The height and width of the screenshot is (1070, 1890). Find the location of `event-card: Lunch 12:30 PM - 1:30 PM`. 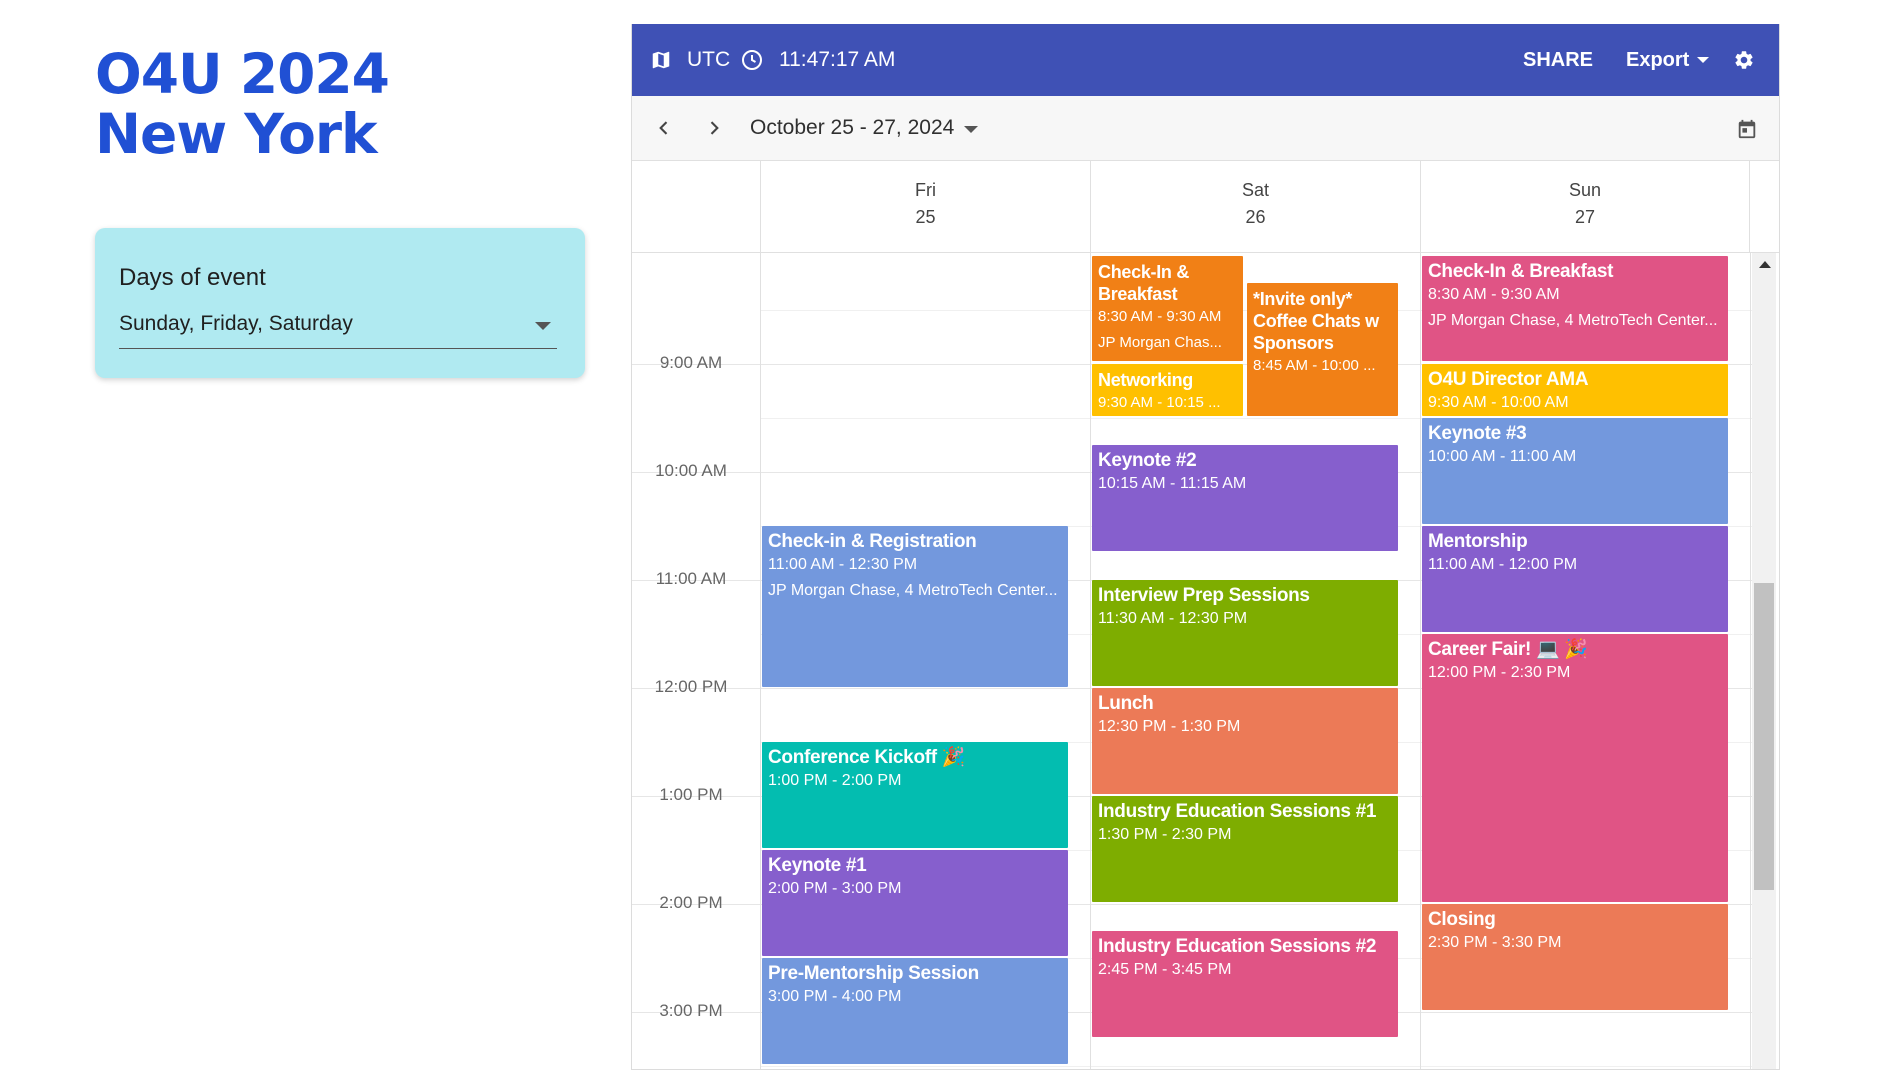

event-card: Lunch 12:30 PM - 1:30 PM is located at coordinates (1245, 741).